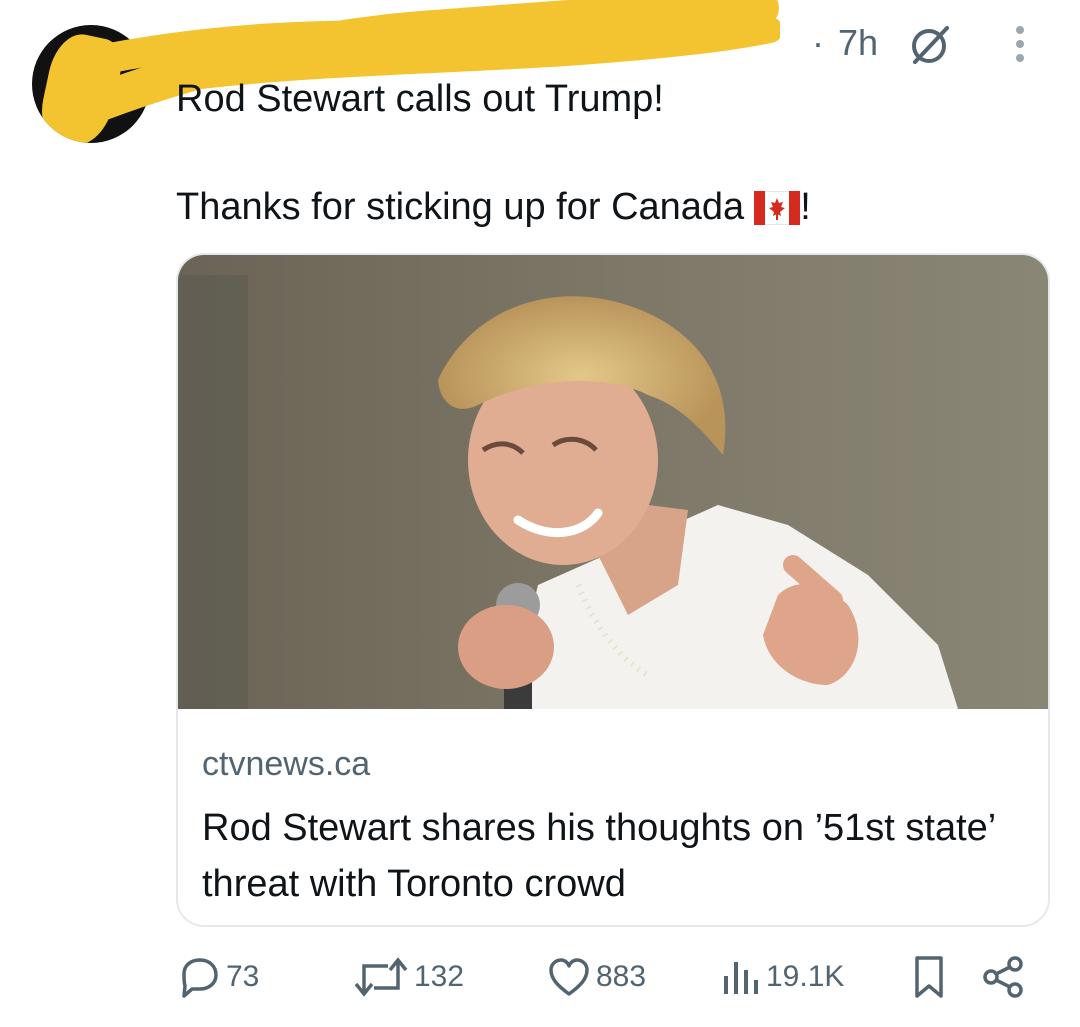 The height and width of the screenshot is (1027, 1080). What do you see at coordinates (243, 976) in the screenshot?
I see `reply-count: 73` at bounding box center [243, 976].